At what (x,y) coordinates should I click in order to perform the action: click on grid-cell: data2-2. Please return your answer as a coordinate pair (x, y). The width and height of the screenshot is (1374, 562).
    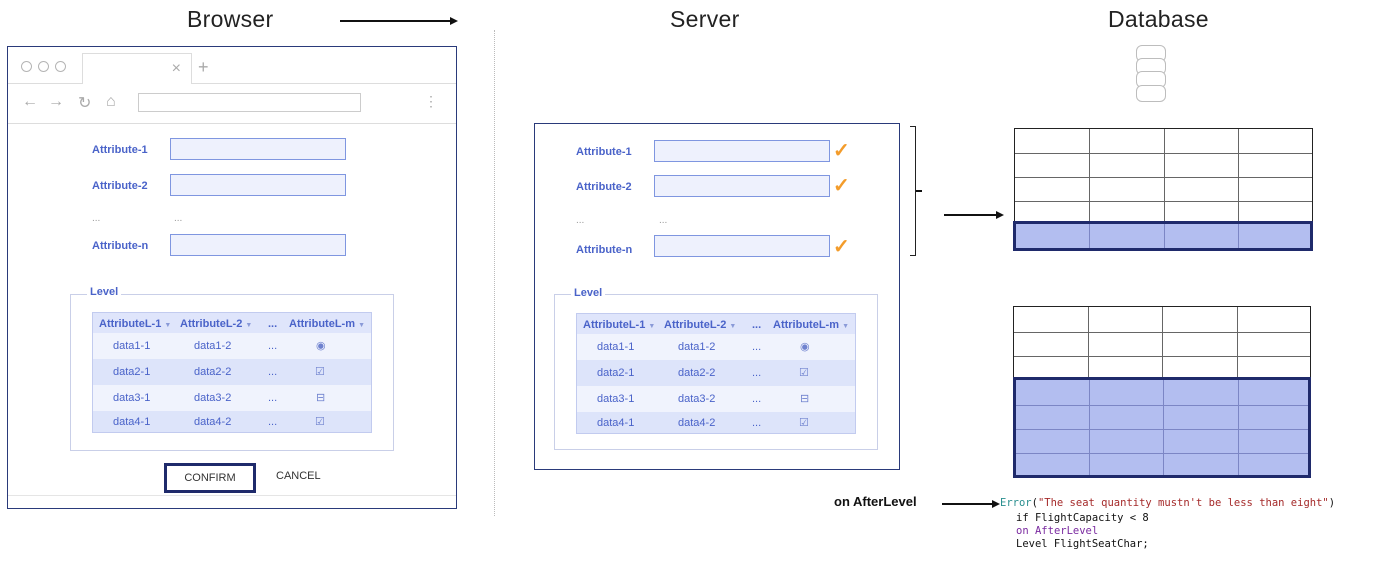
    Looking at the image, I should click on (697, 373).